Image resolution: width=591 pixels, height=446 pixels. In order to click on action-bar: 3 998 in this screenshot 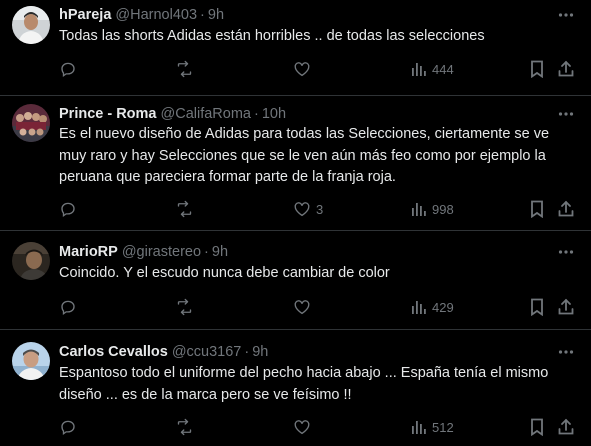, I will do `click(295, 209)`.